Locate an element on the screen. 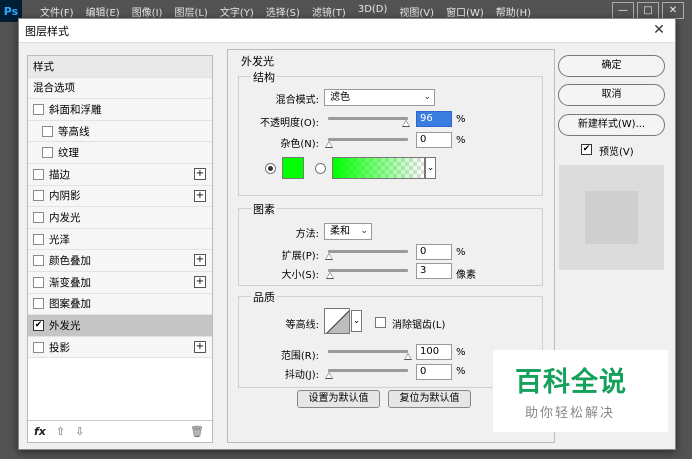  preview-checkbox: ✔ is located at coordinates (586, 149).